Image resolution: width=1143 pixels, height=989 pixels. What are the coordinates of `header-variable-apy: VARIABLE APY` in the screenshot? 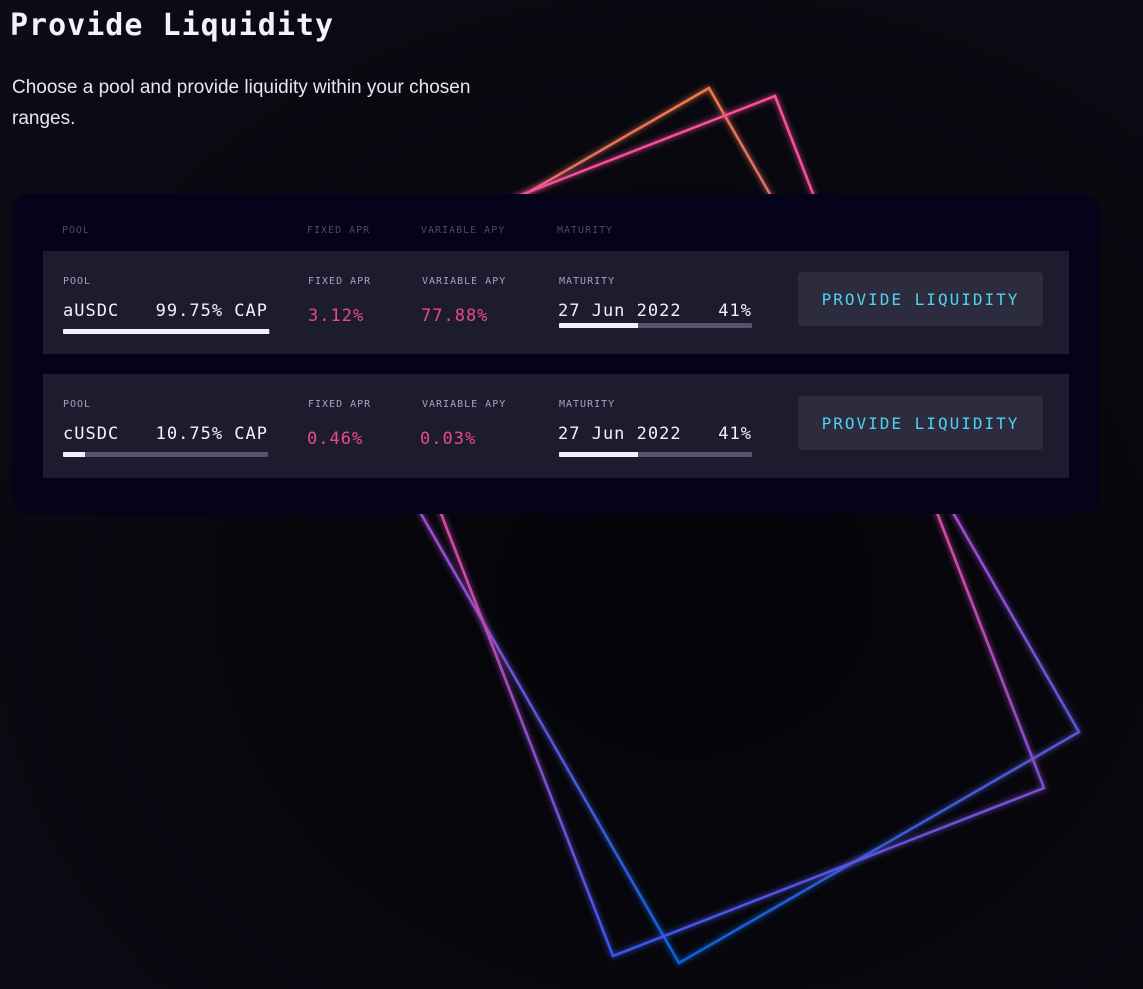 It's located at (463, 230).